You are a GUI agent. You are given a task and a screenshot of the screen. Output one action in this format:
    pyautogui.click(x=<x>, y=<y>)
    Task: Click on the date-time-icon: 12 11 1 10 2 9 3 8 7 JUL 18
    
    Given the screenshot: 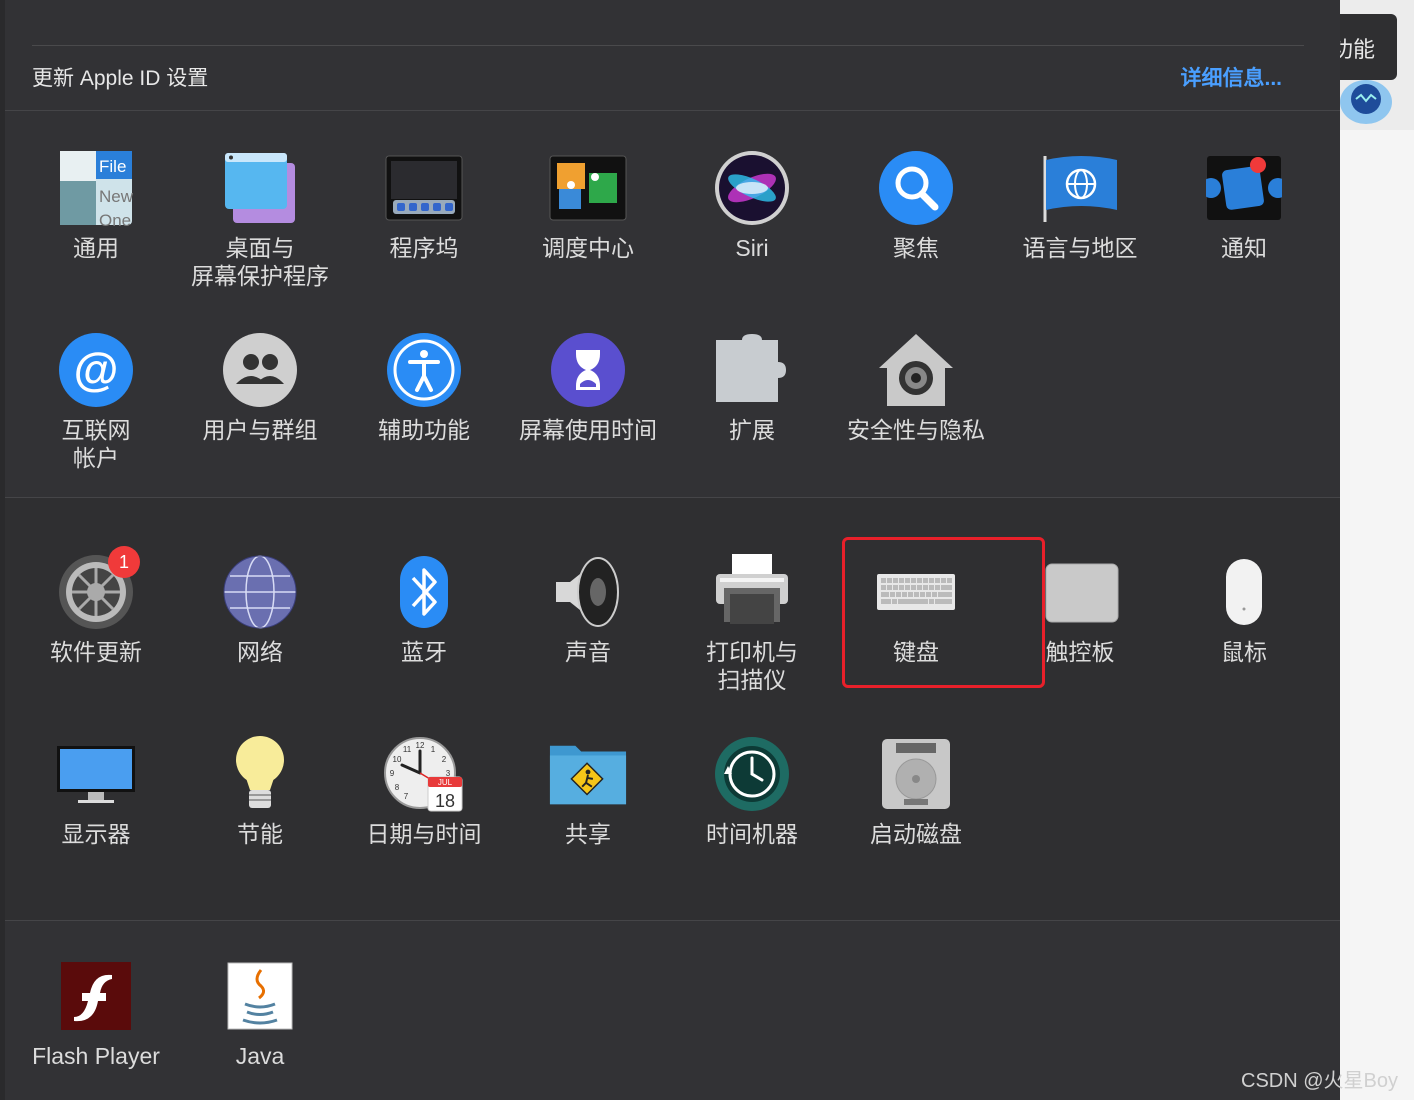 What is the action you would take?
    pyautogui.click(x=424, y=774)
    